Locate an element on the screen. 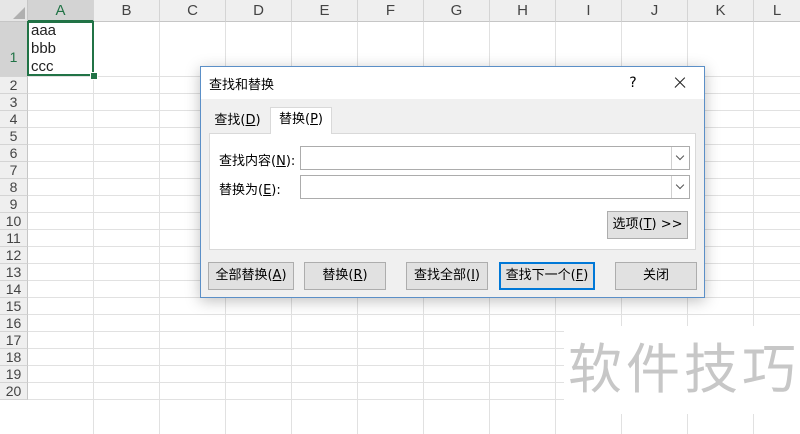 The image size is (800, 434). options-button: 选项(T) >> is located at coordinates (647, 225).